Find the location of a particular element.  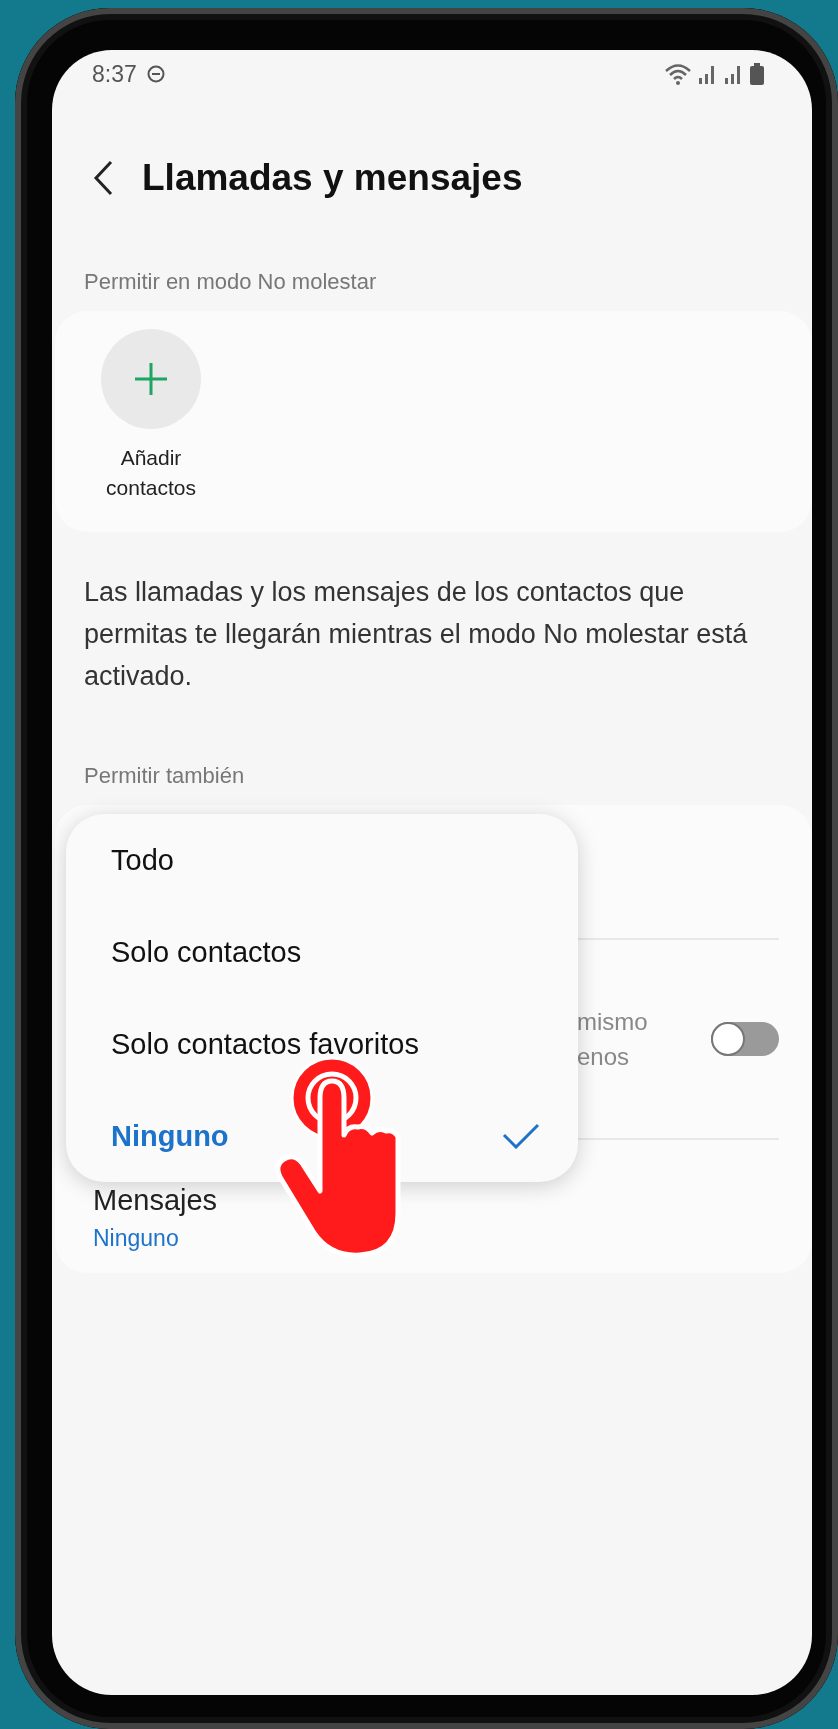

page-title: Llamadas y mensajes is located at coordinates (332, 178).